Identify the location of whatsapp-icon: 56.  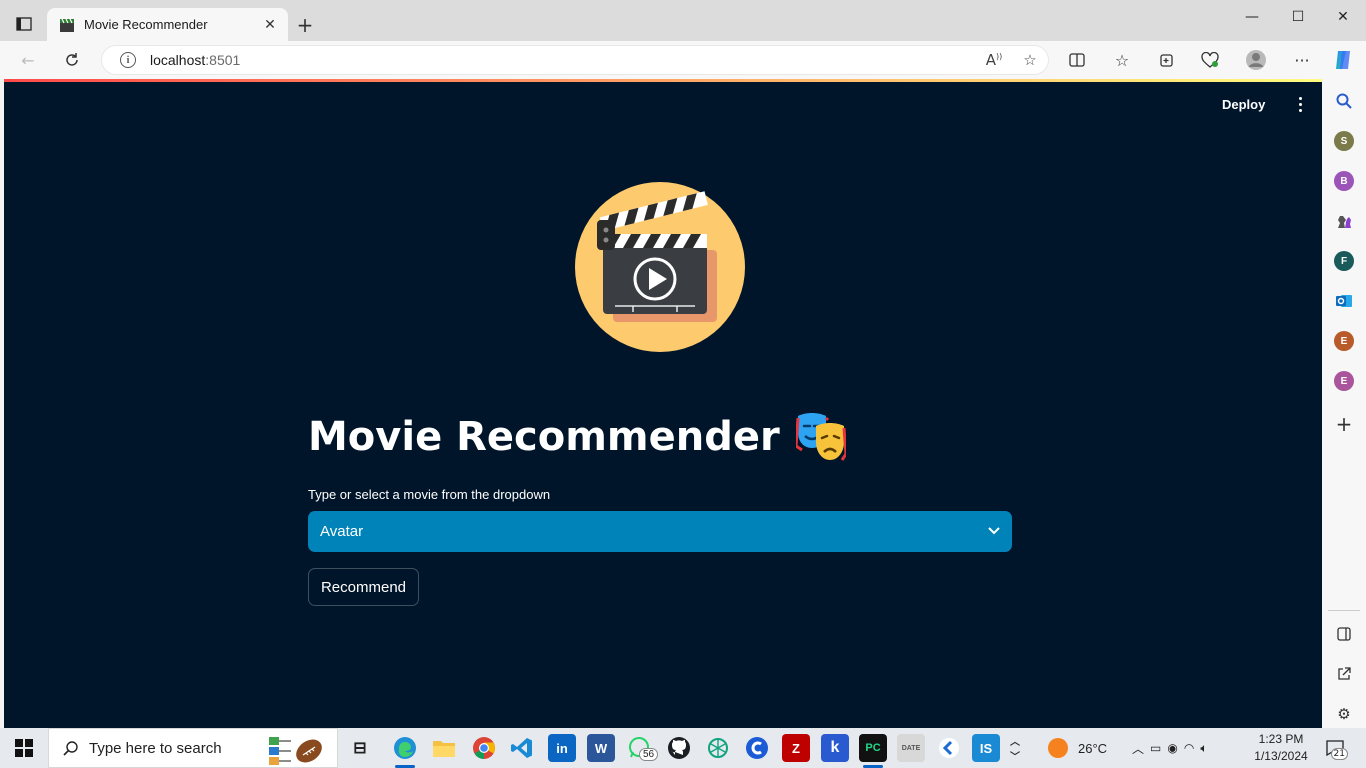
(642, 748).